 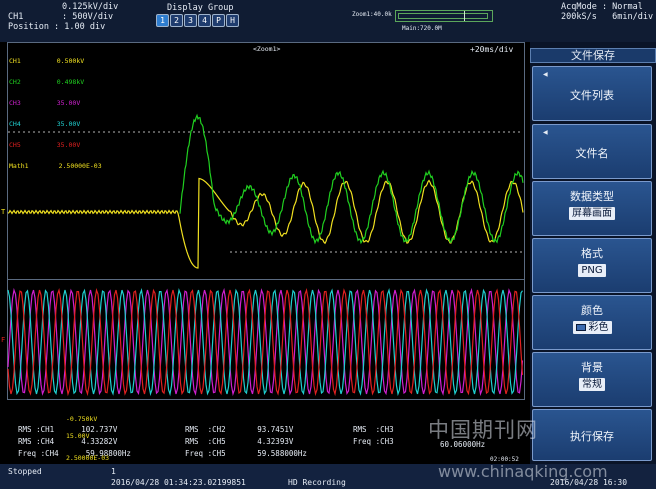 What do you see at coordinates (592, 270) in the screenshot?
I see `format-value: PNG` at bounding box center [592, 270].